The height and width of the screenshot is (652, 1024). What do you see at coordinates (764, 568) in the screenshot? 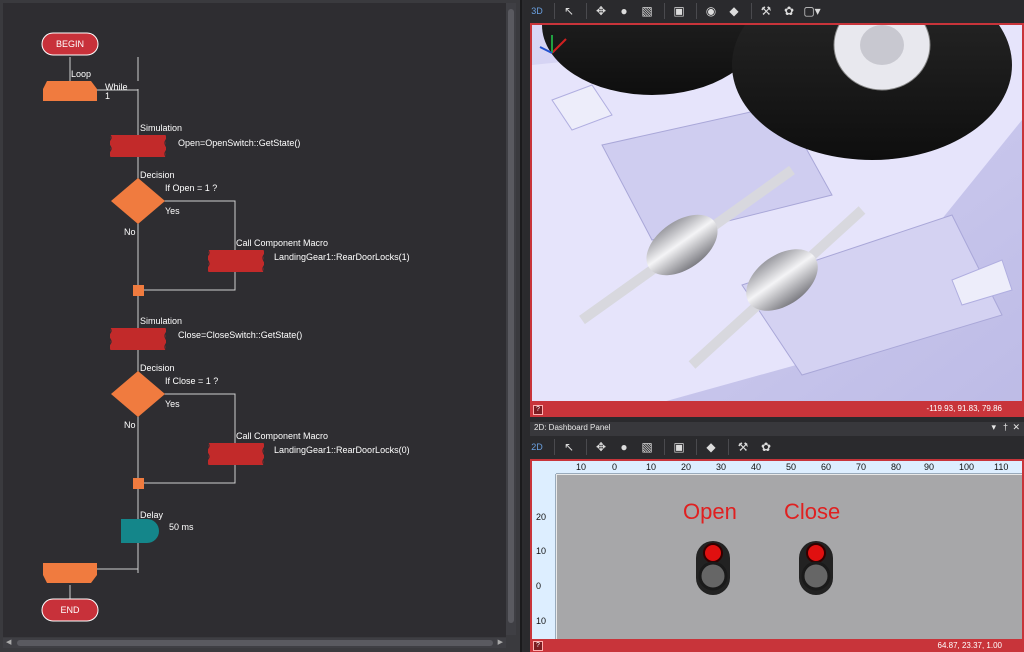
I see `dashboard-switches` at bounding box center [764, 568].